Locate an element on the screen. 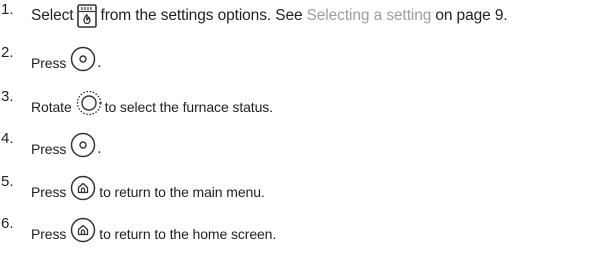 This screenshot has width=602, height=257. step-2: 2. Press . is located at coordinates (51, 57).